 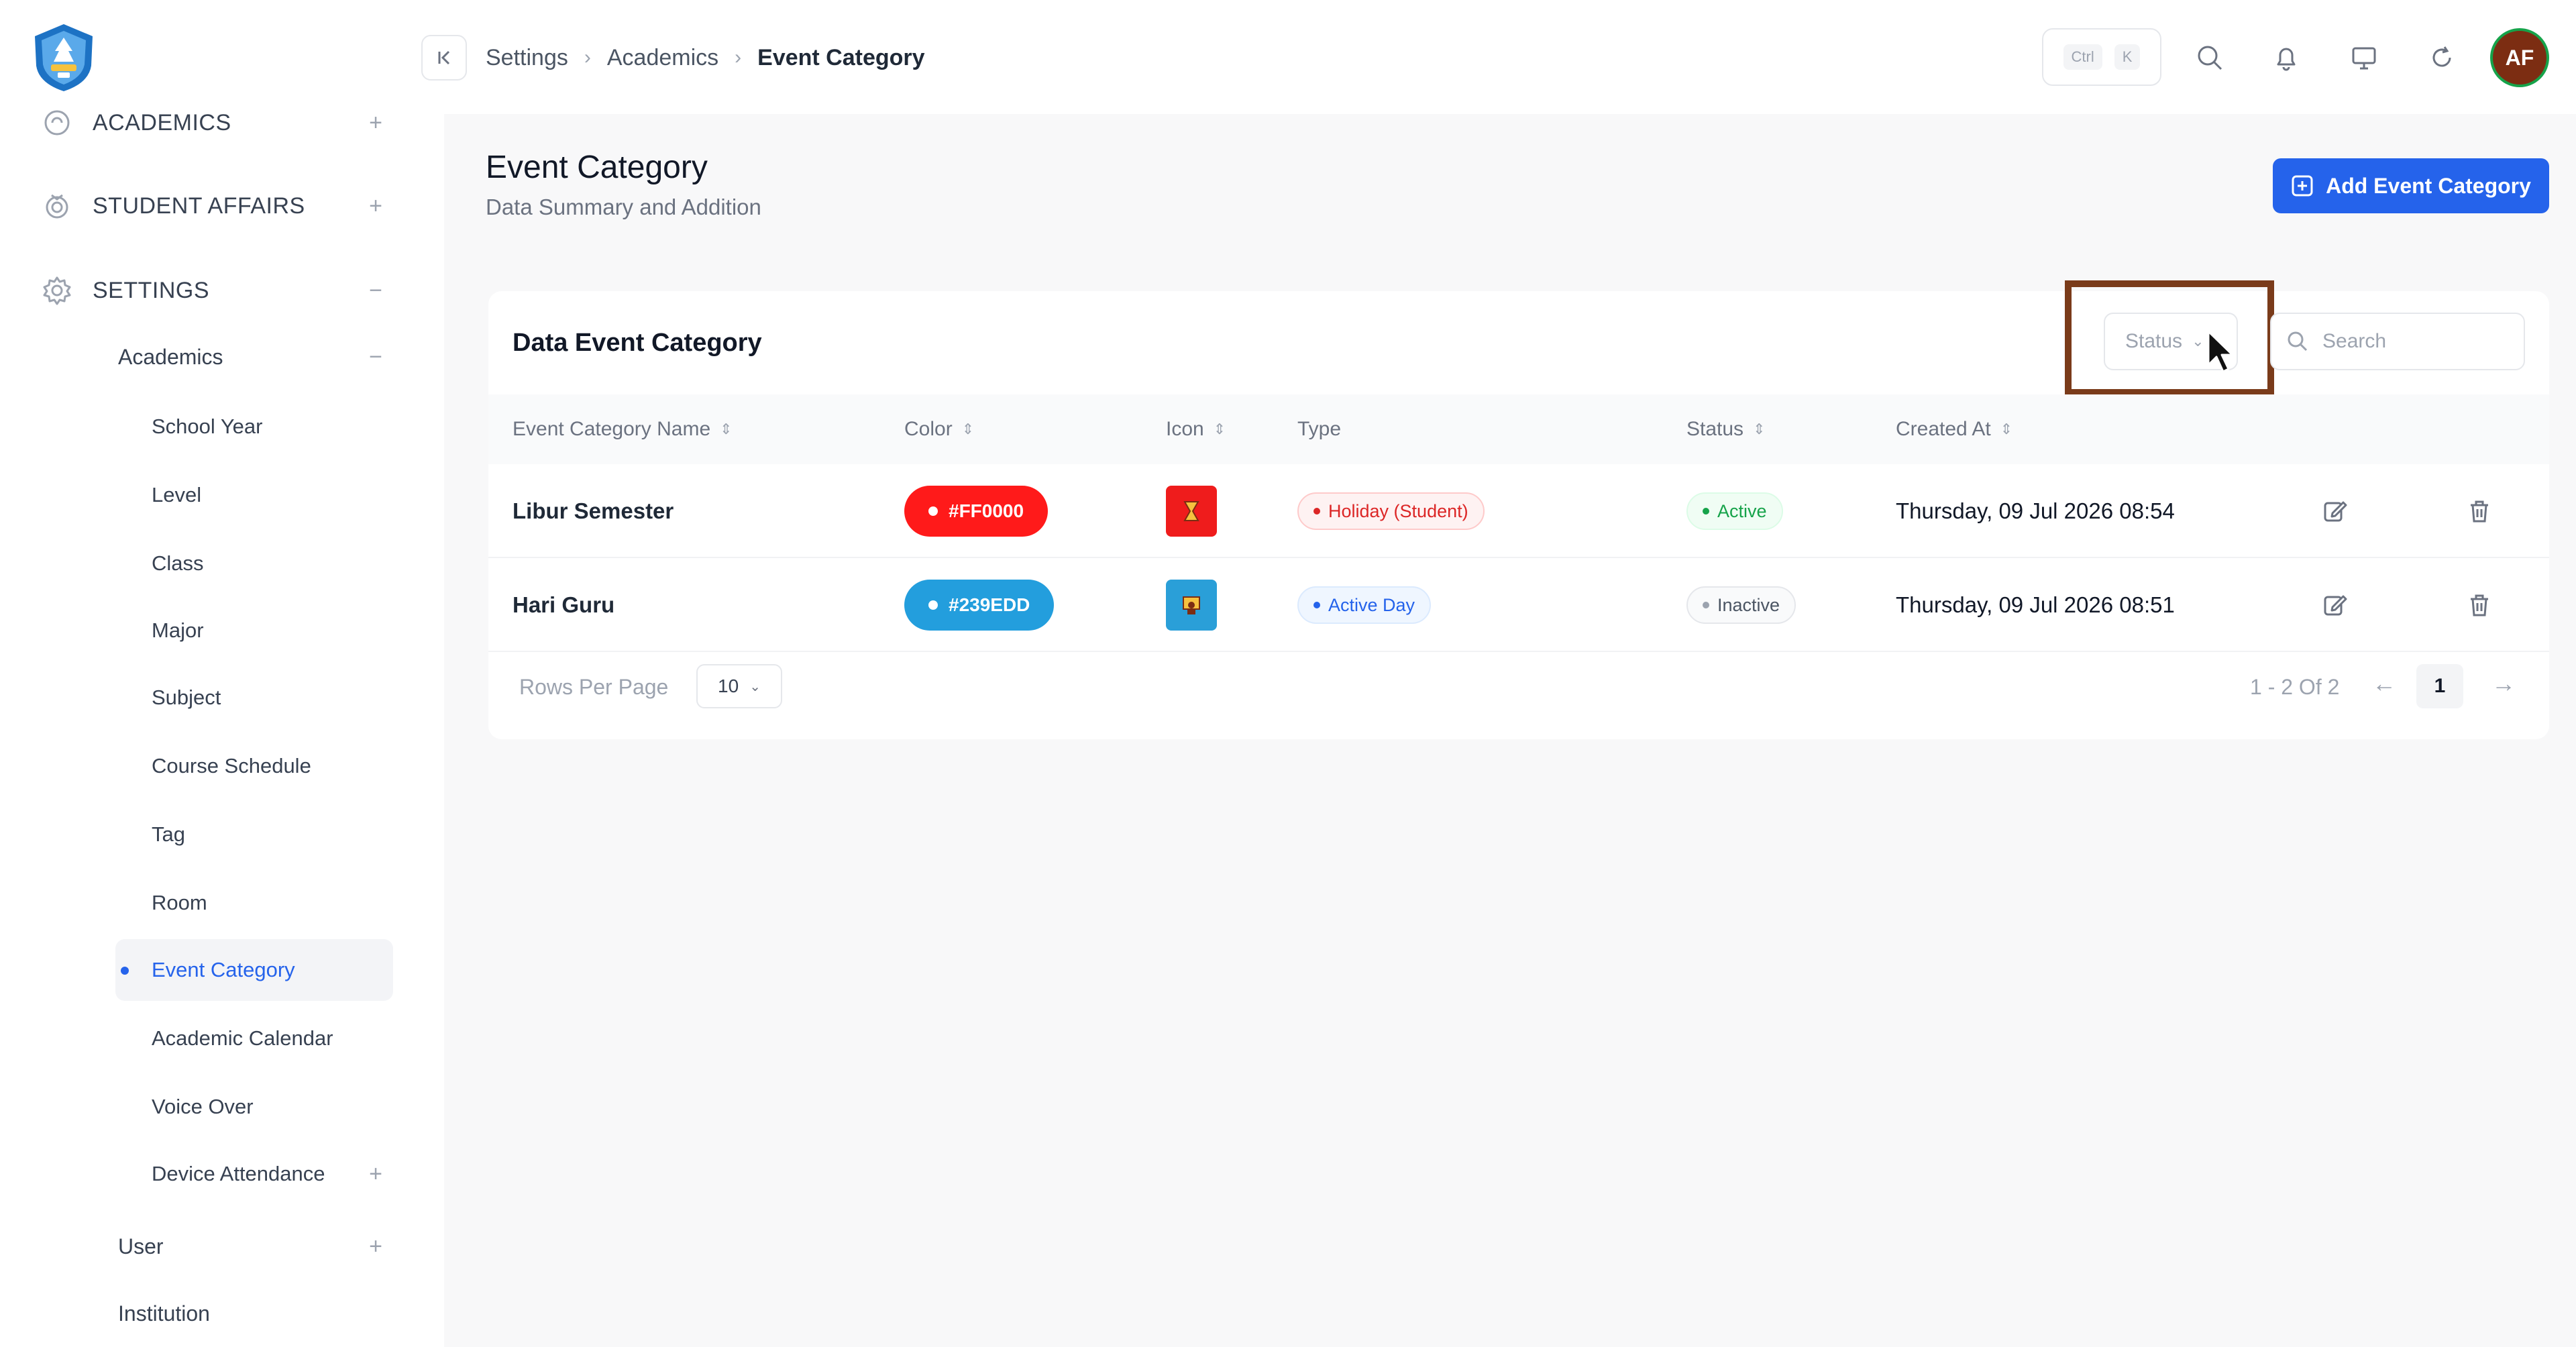 I want to click on sidebar-item-major: Major, so click(x=254, y=630).